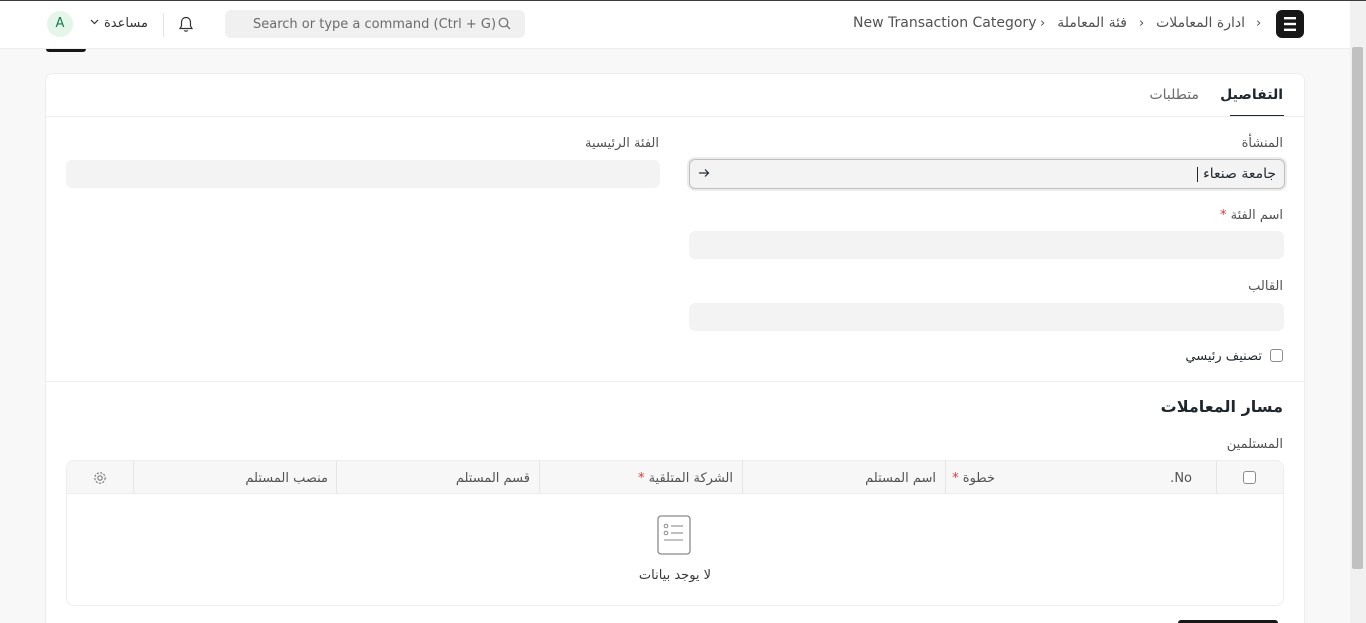 Image resolution: width=1366 pixels, height=623 pixels. What do you see at coordinates (94, 22) in the screenshot?
I see `chevron-down-icon` at bounding box center [94, 22].